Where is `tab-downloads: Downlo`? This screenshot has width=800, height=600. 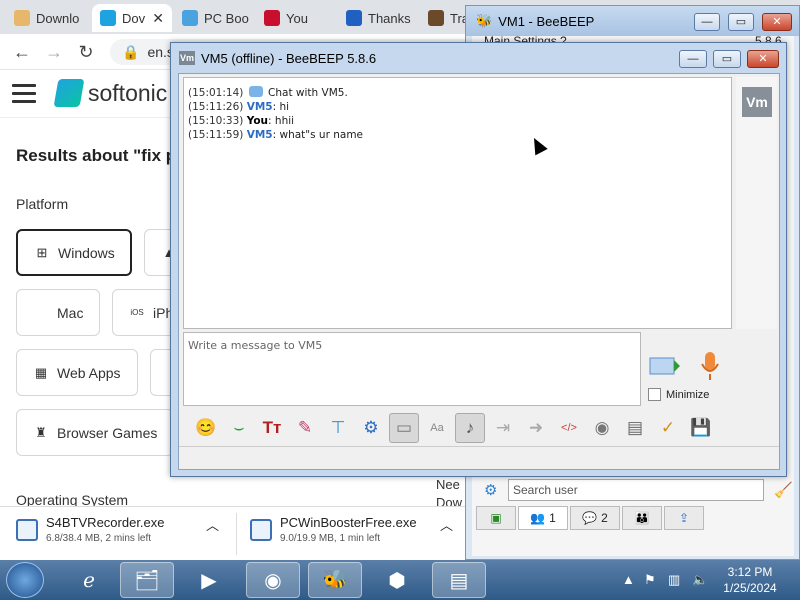
tab-downloads: Downlo is located at coordinates (49, 18).